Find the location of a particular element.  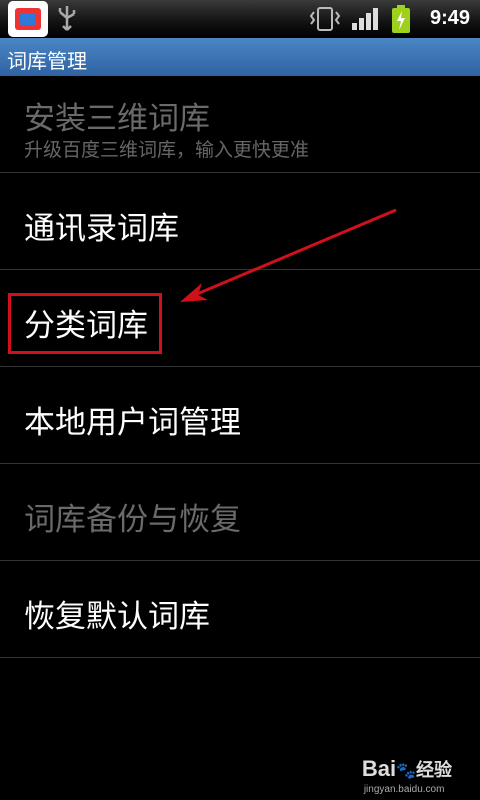

list-item-restore-default: 恢复默认词库 is located at coordinates (240, 609).